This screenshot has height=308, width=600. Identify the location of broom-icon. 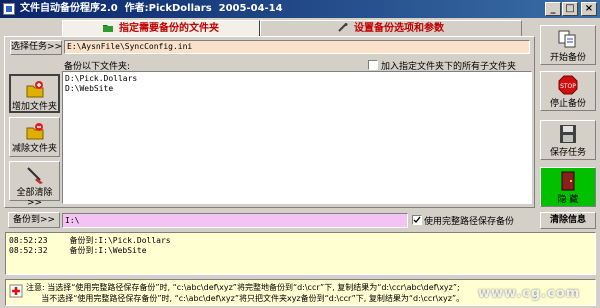
(34, 175).